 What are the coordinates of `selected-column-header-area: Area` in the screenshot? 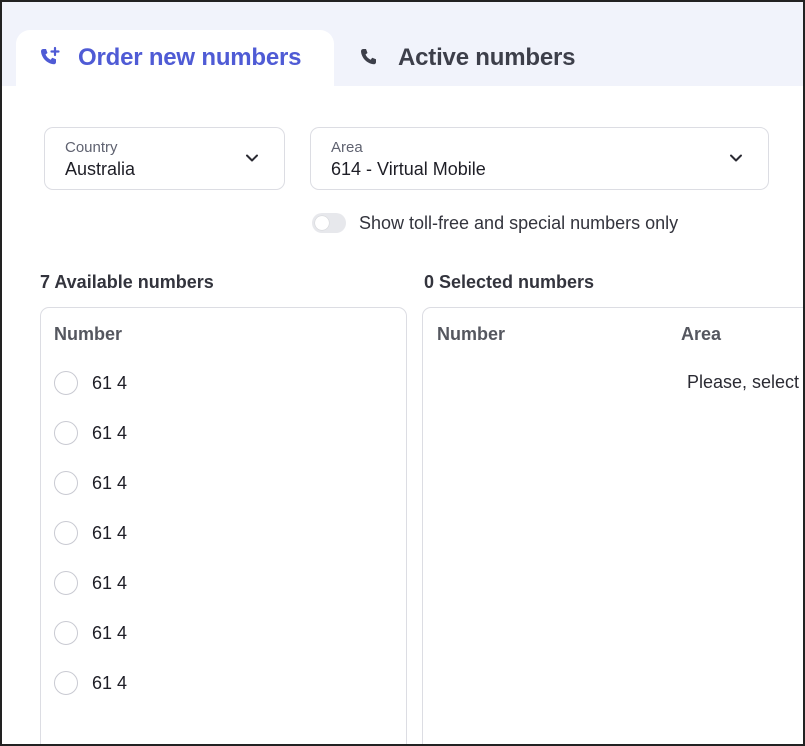 It's located at (701, 334).